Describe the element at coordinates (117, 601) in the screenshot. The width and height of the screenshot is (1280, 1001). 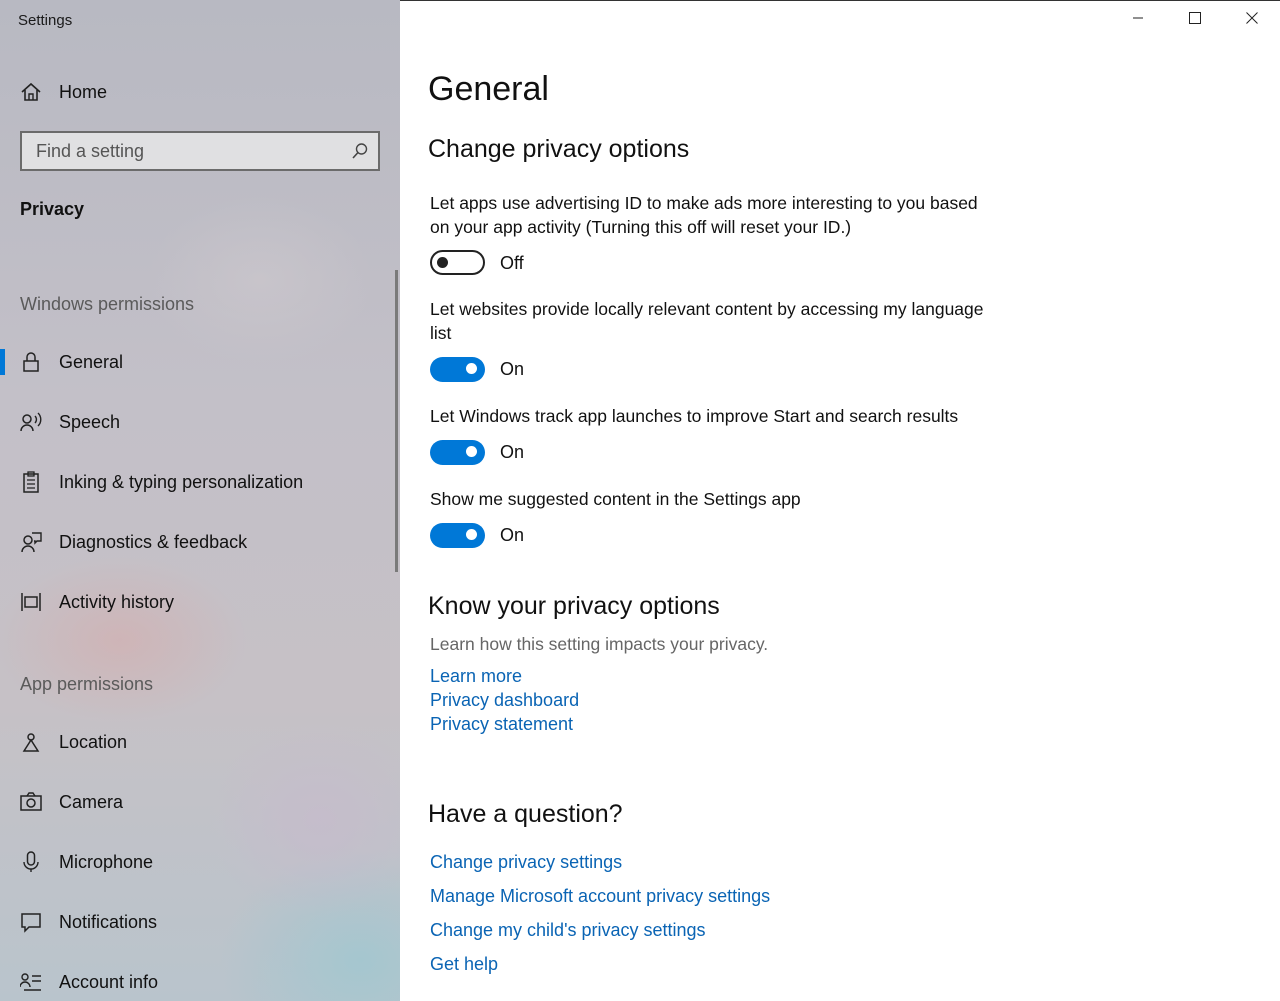
I see `sidebar-item-label: Activity history` at that location.